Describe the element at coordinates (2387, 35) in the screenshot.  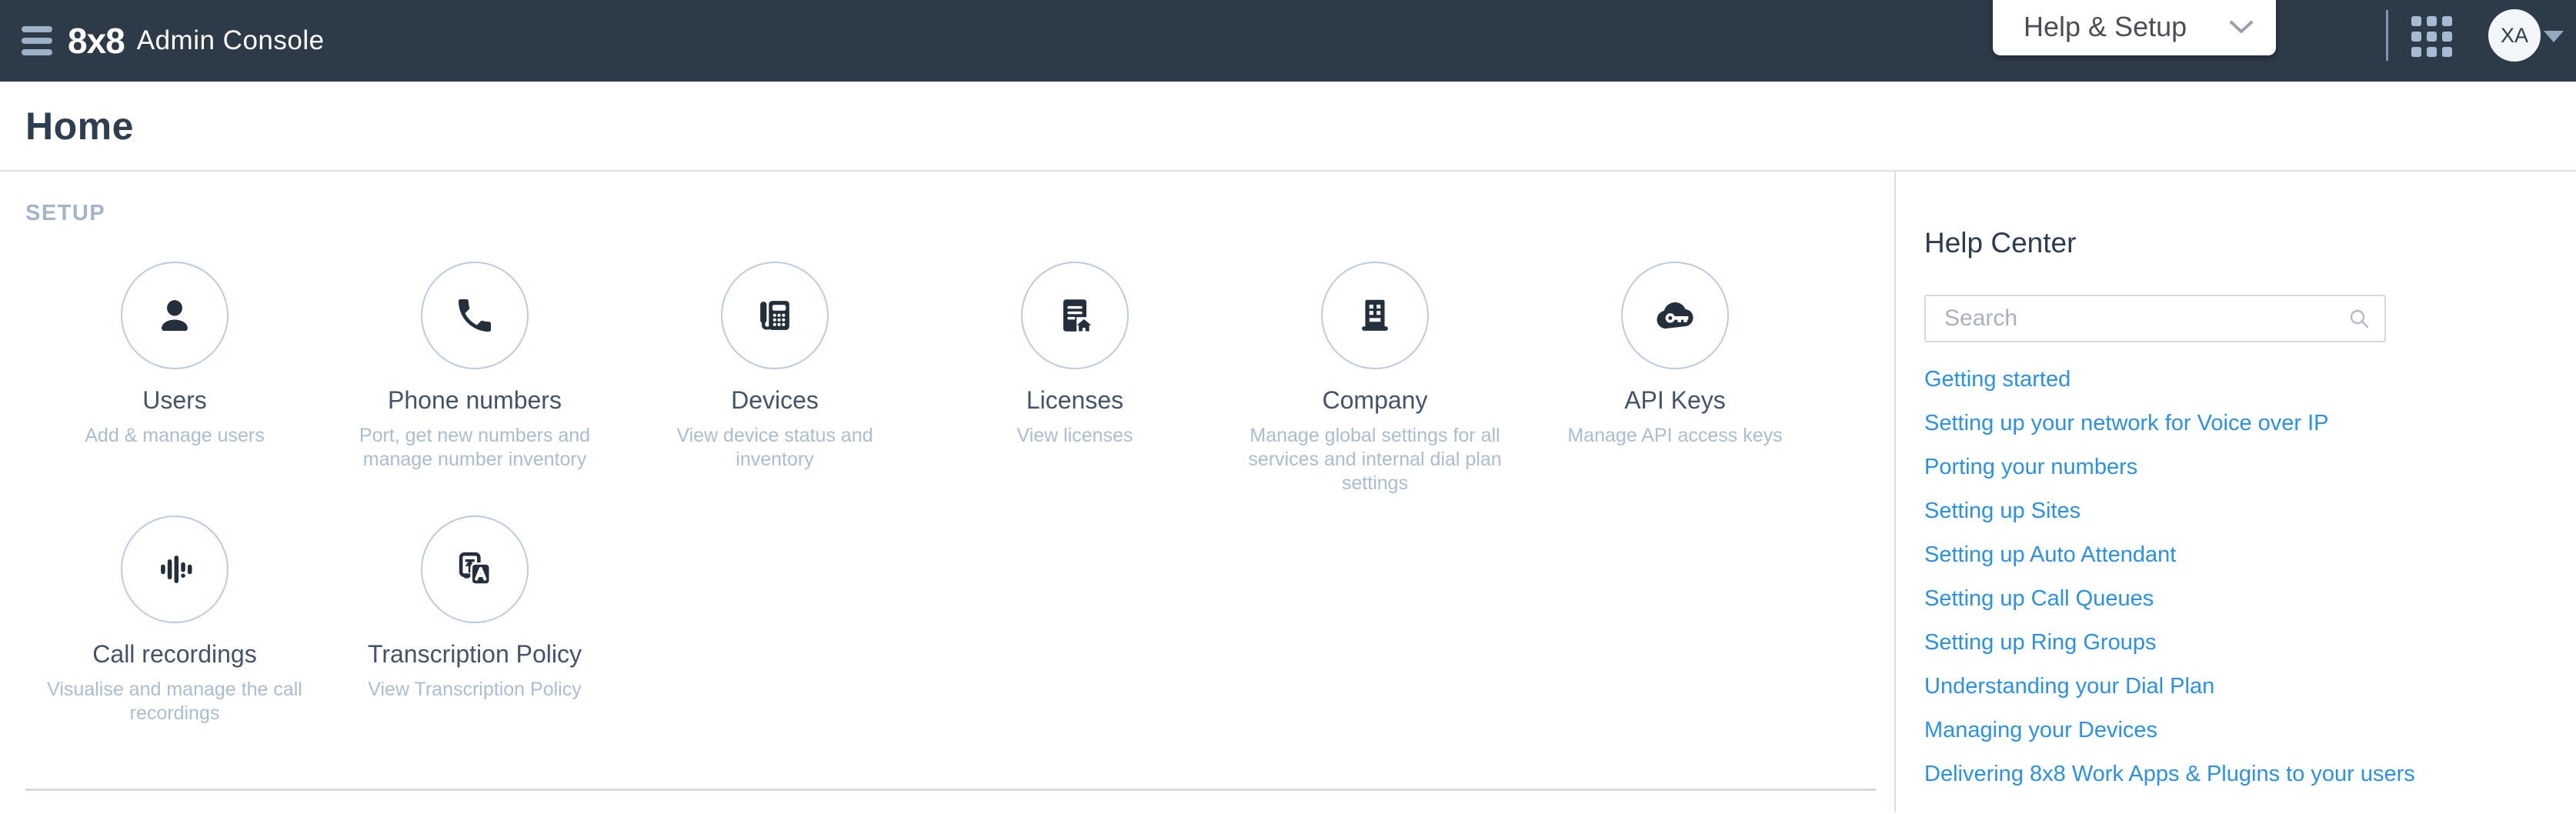
I see `topbar-divider` at that location.